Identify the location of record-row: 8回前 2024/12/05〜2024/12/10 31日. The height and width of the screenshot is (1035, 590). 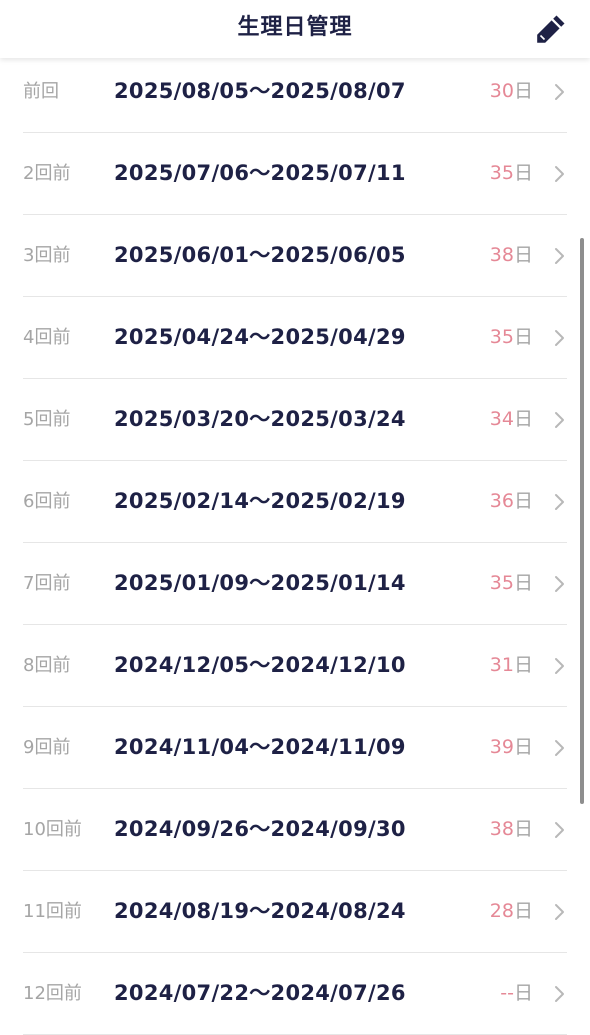
(295, 666).